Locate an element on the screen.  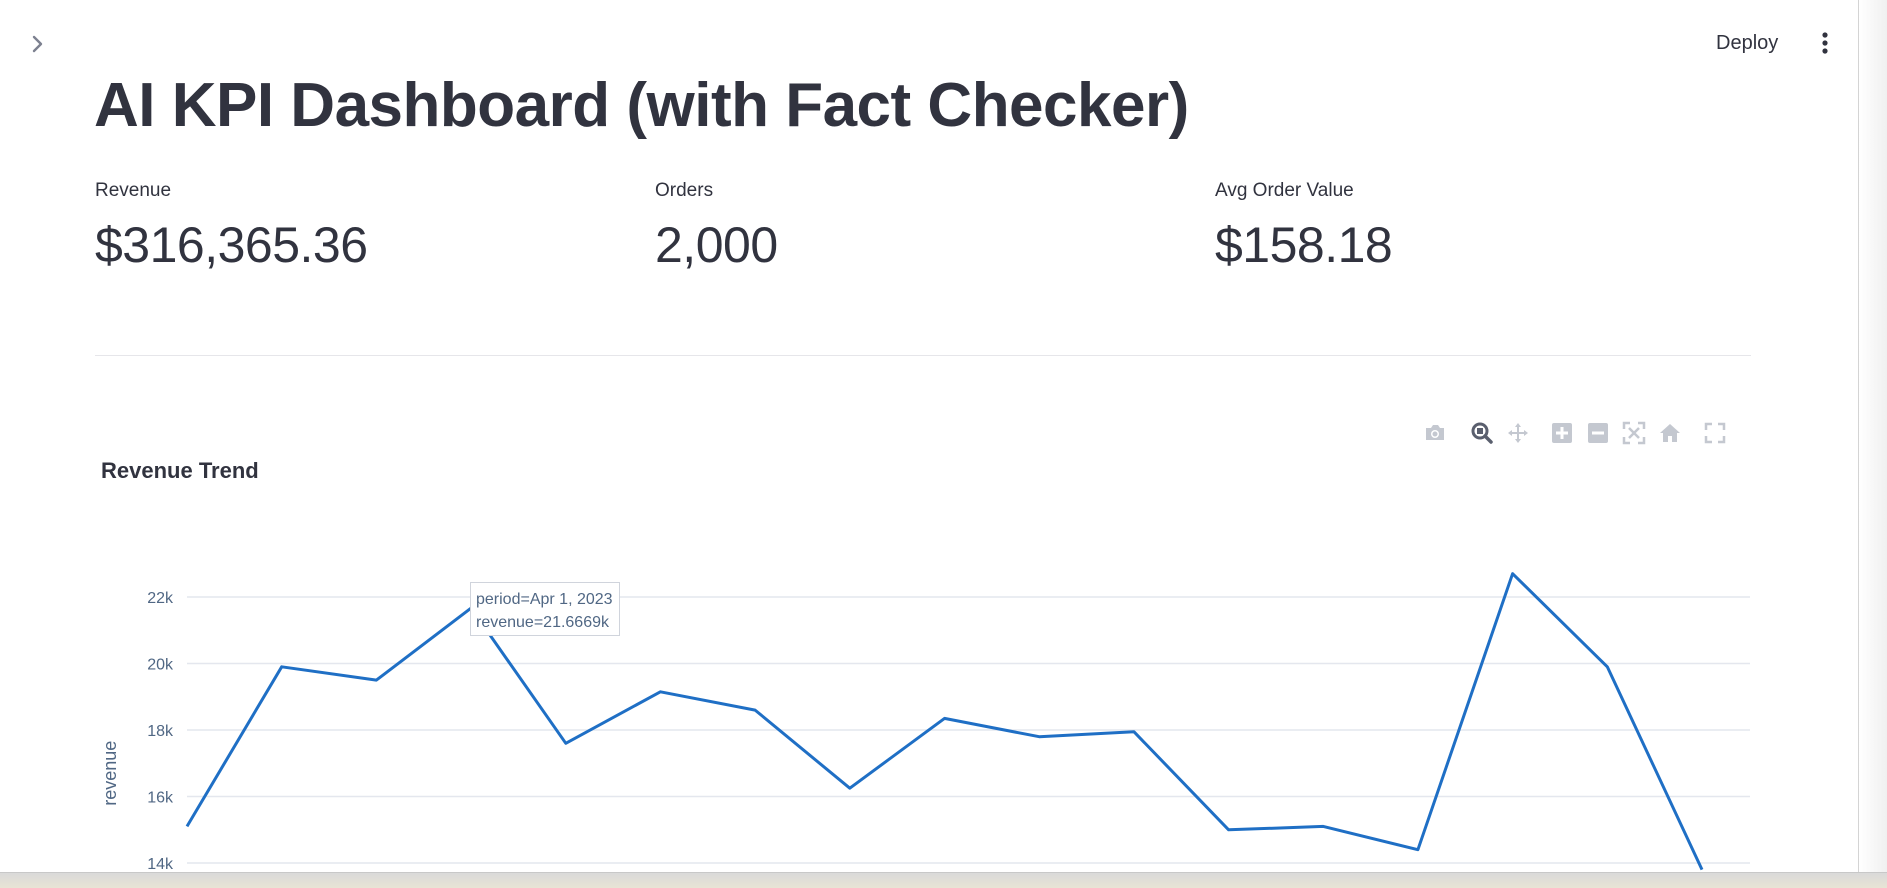
metric-orders: Orders 2,000 is located at coordinates (915, 227).